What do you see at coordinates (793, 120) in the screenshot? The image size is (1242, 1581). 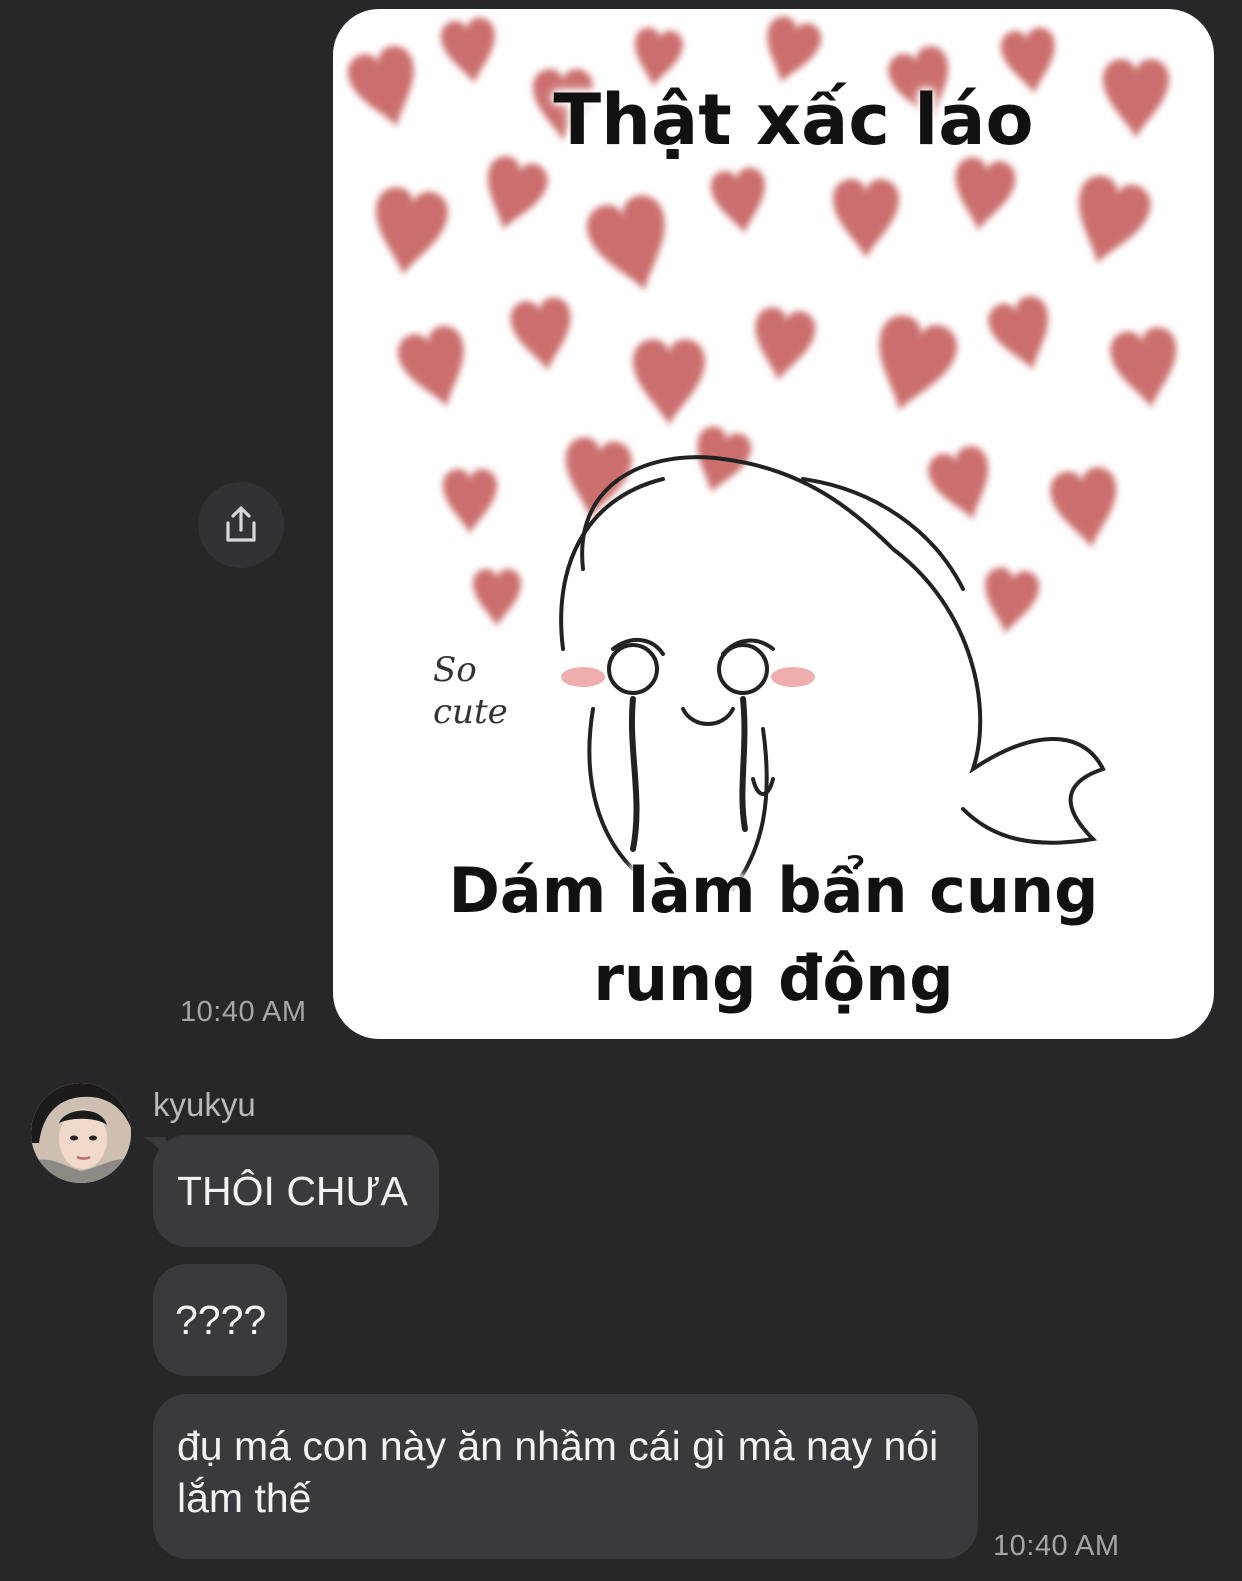 I see `meme-caption-top: Thật xấc láo` at bounding box center [793, 120].